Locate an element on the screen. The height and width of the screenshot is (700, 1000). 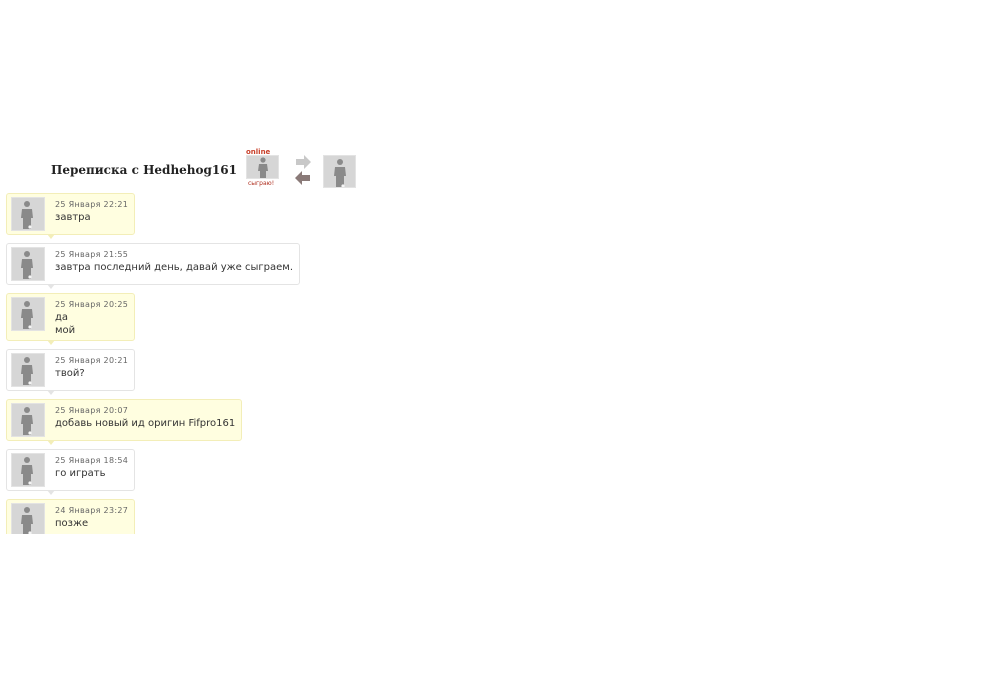
message-body: 25 Января 20:21 твой? is located at coordinates (92, 370).